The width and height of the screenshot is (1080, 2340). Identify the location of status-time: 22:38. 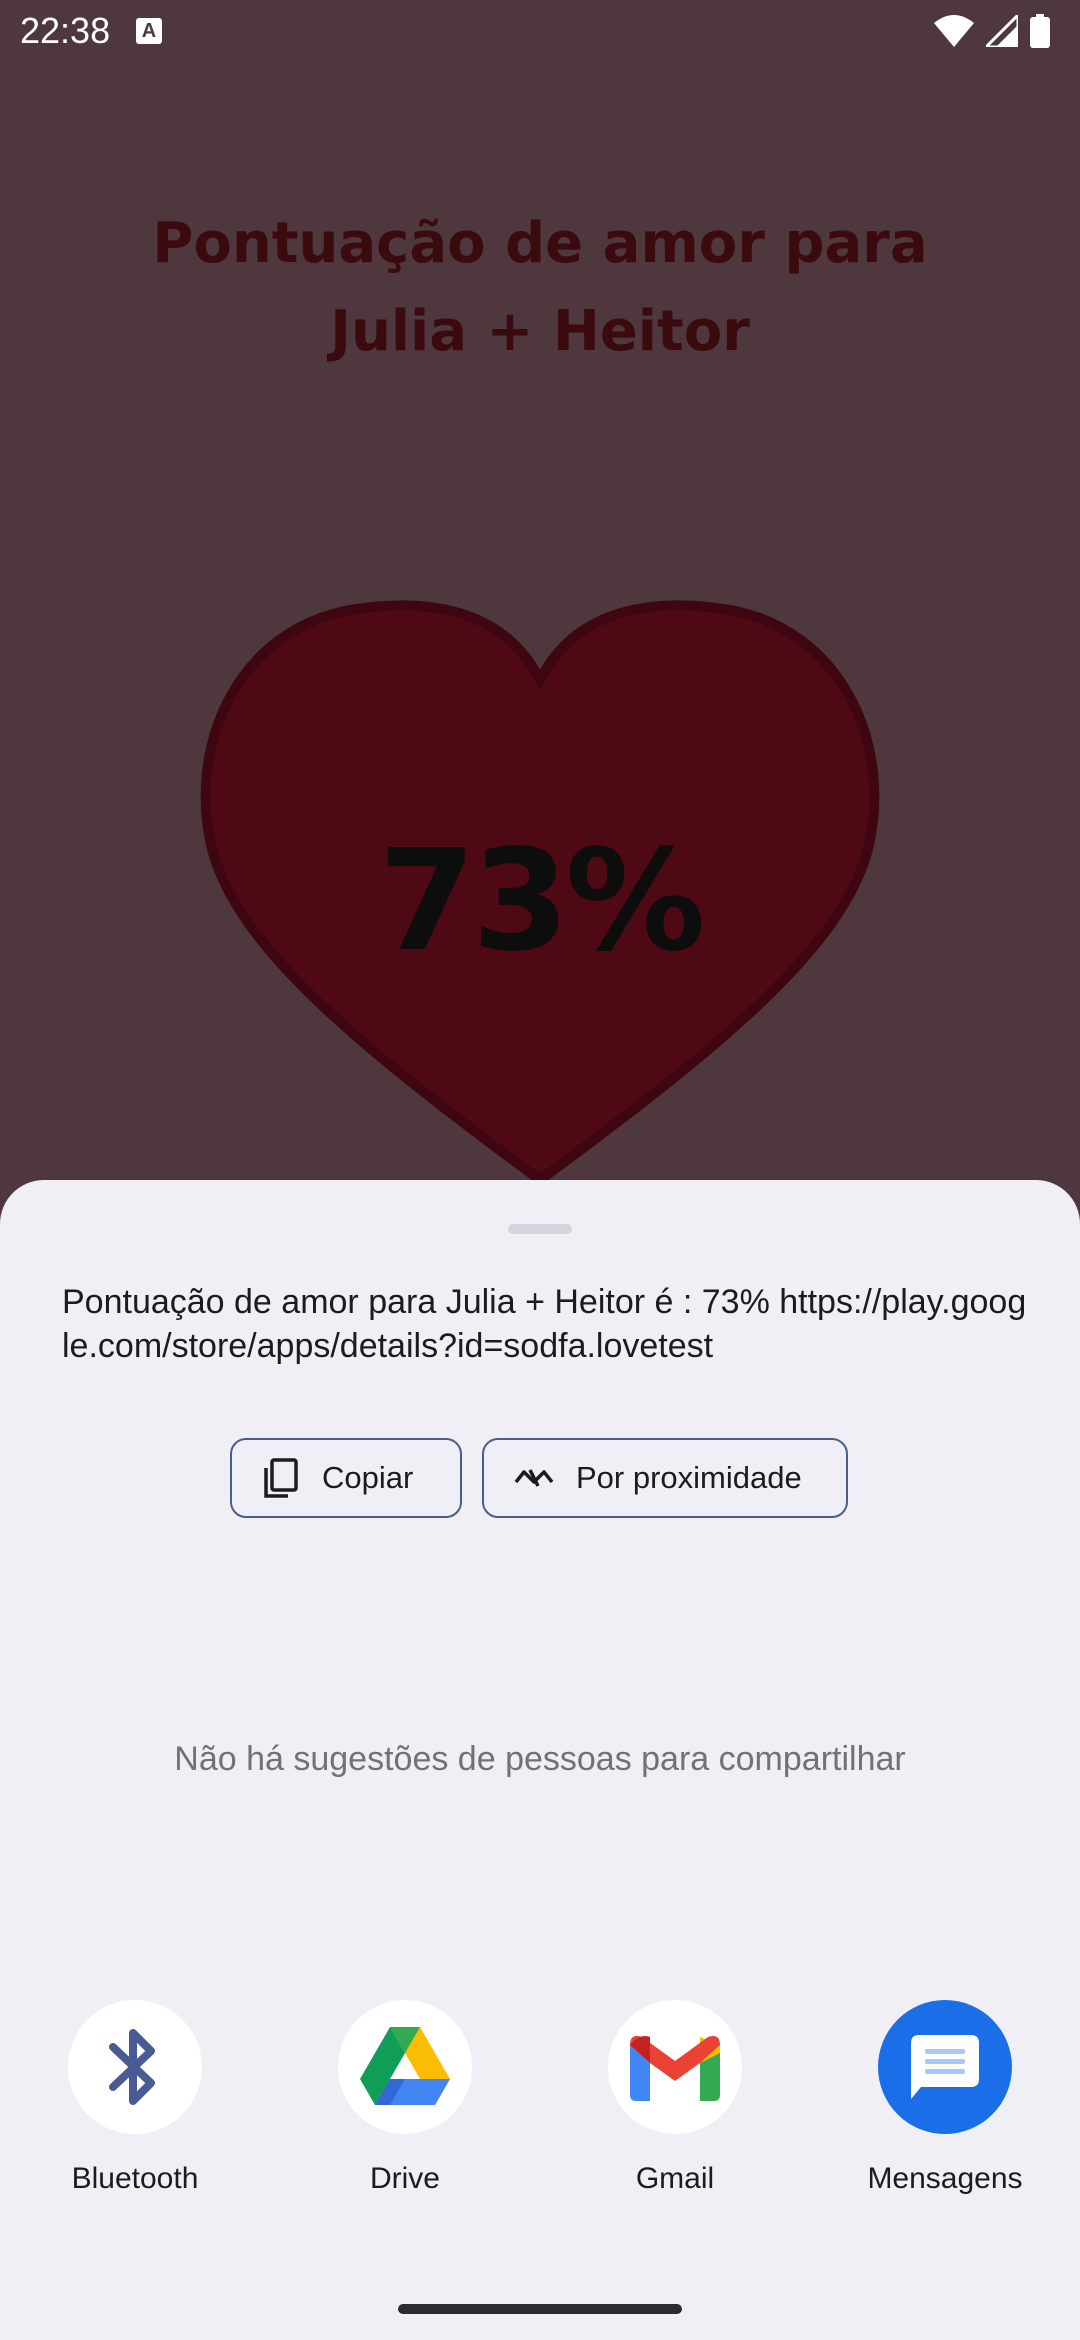
(65, 30).